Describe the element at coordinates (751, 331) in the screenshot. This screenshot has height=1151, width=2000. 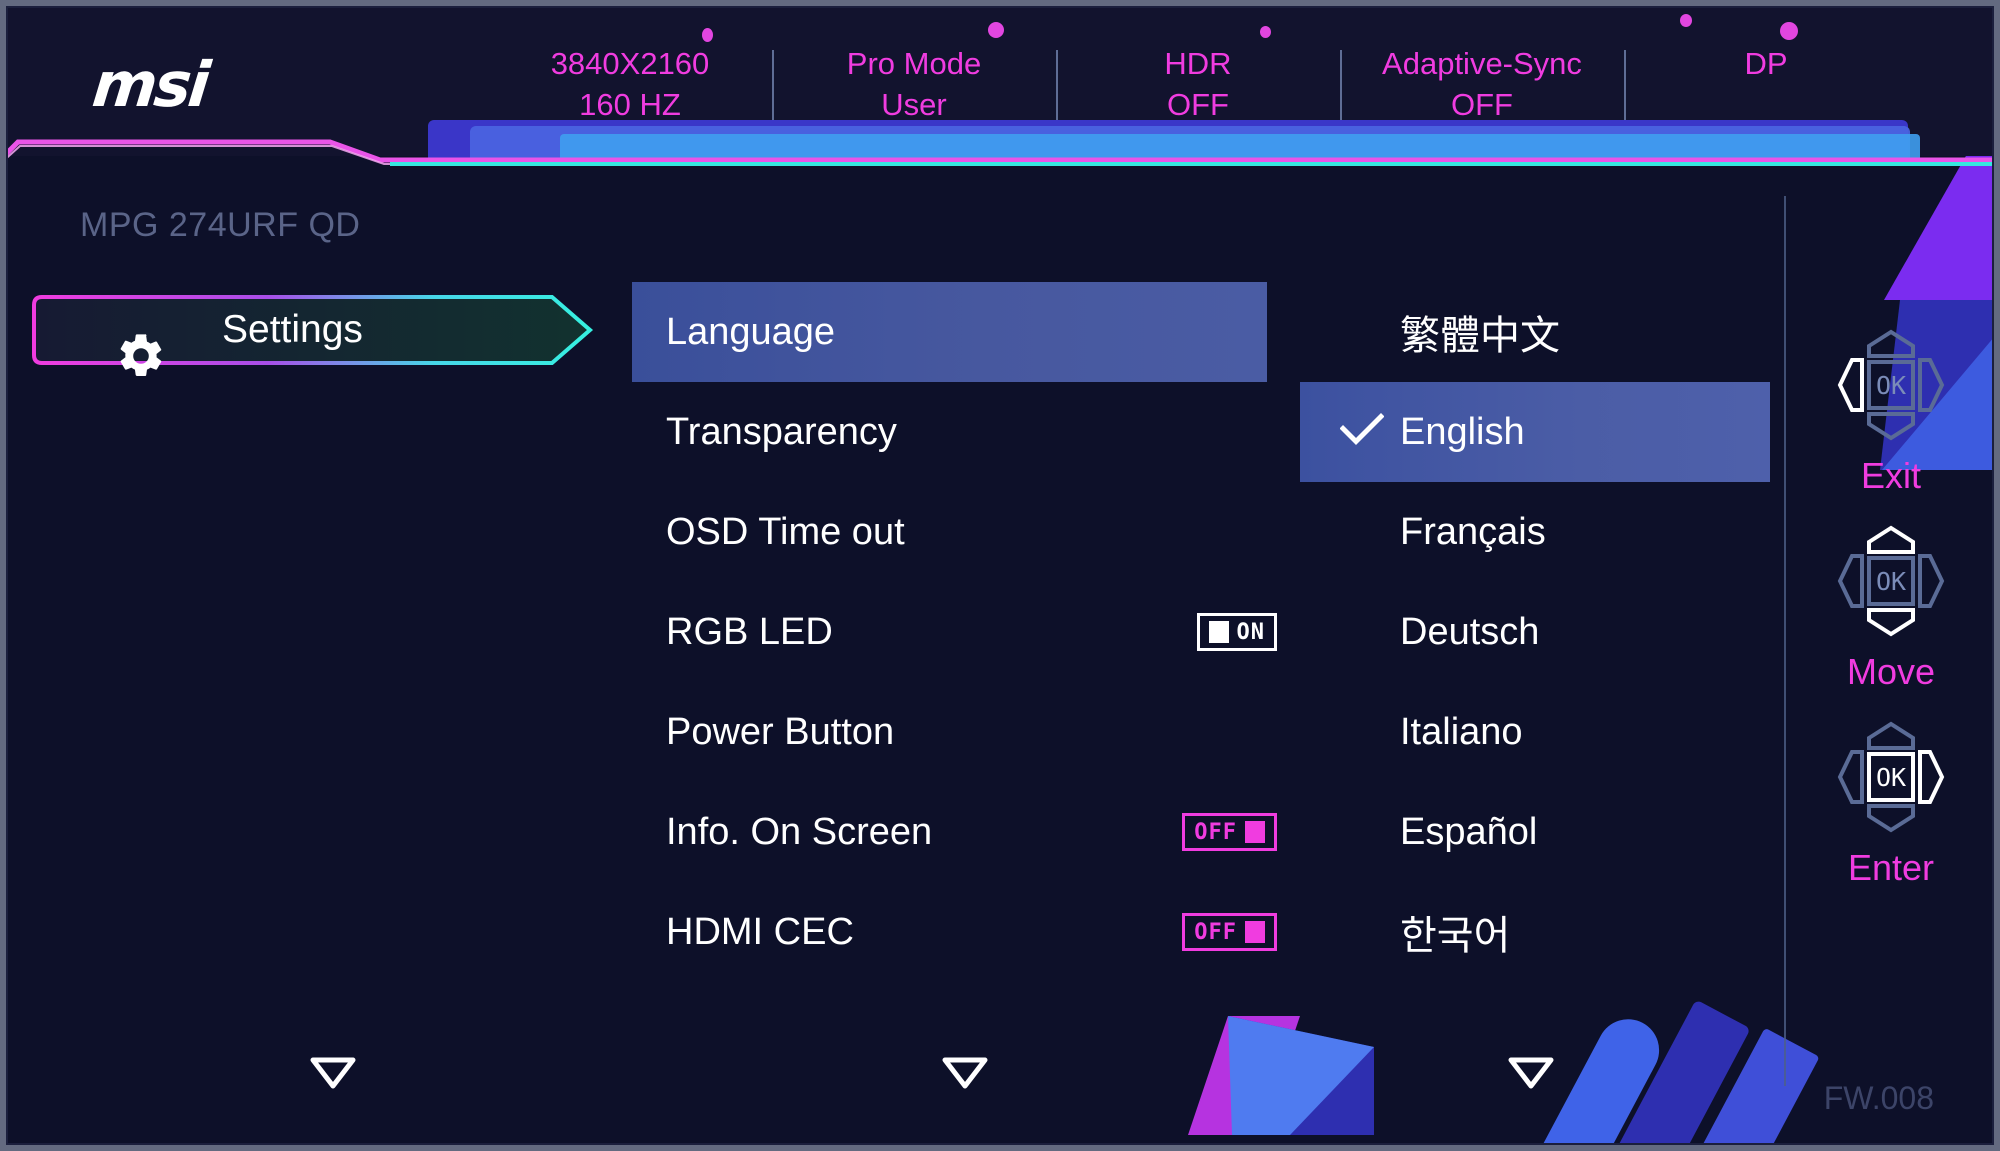
I see `menu-item-label: Language` at that location.